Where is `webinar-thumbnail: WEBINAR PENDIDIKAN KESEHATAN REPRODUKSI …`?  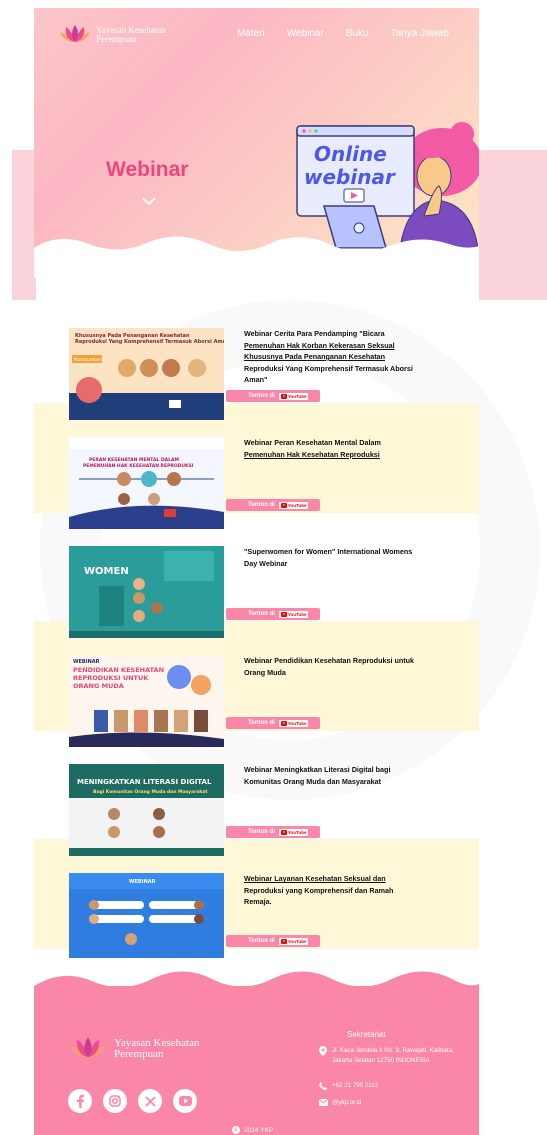 webinar-thumbnail: WEBINAR PENDIDIKAN KESEHATAN REPRODUKSI … is located at coordinates (146, 701).